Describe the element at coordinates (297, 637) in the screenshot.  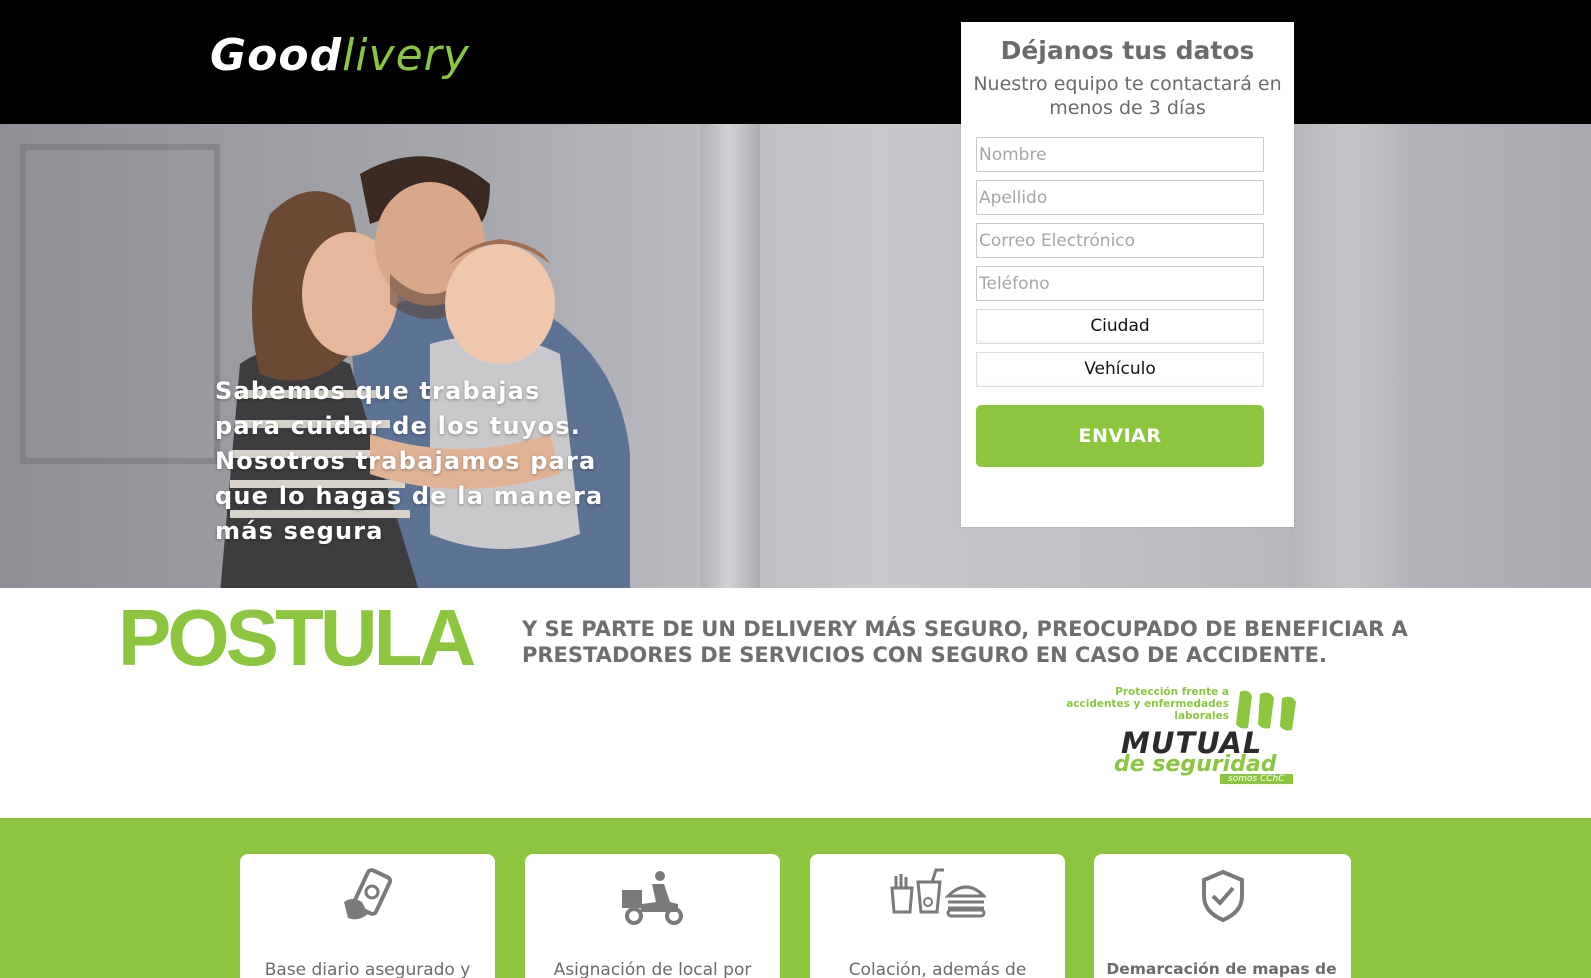
I see `postula-heading: POSTULA` at that location.